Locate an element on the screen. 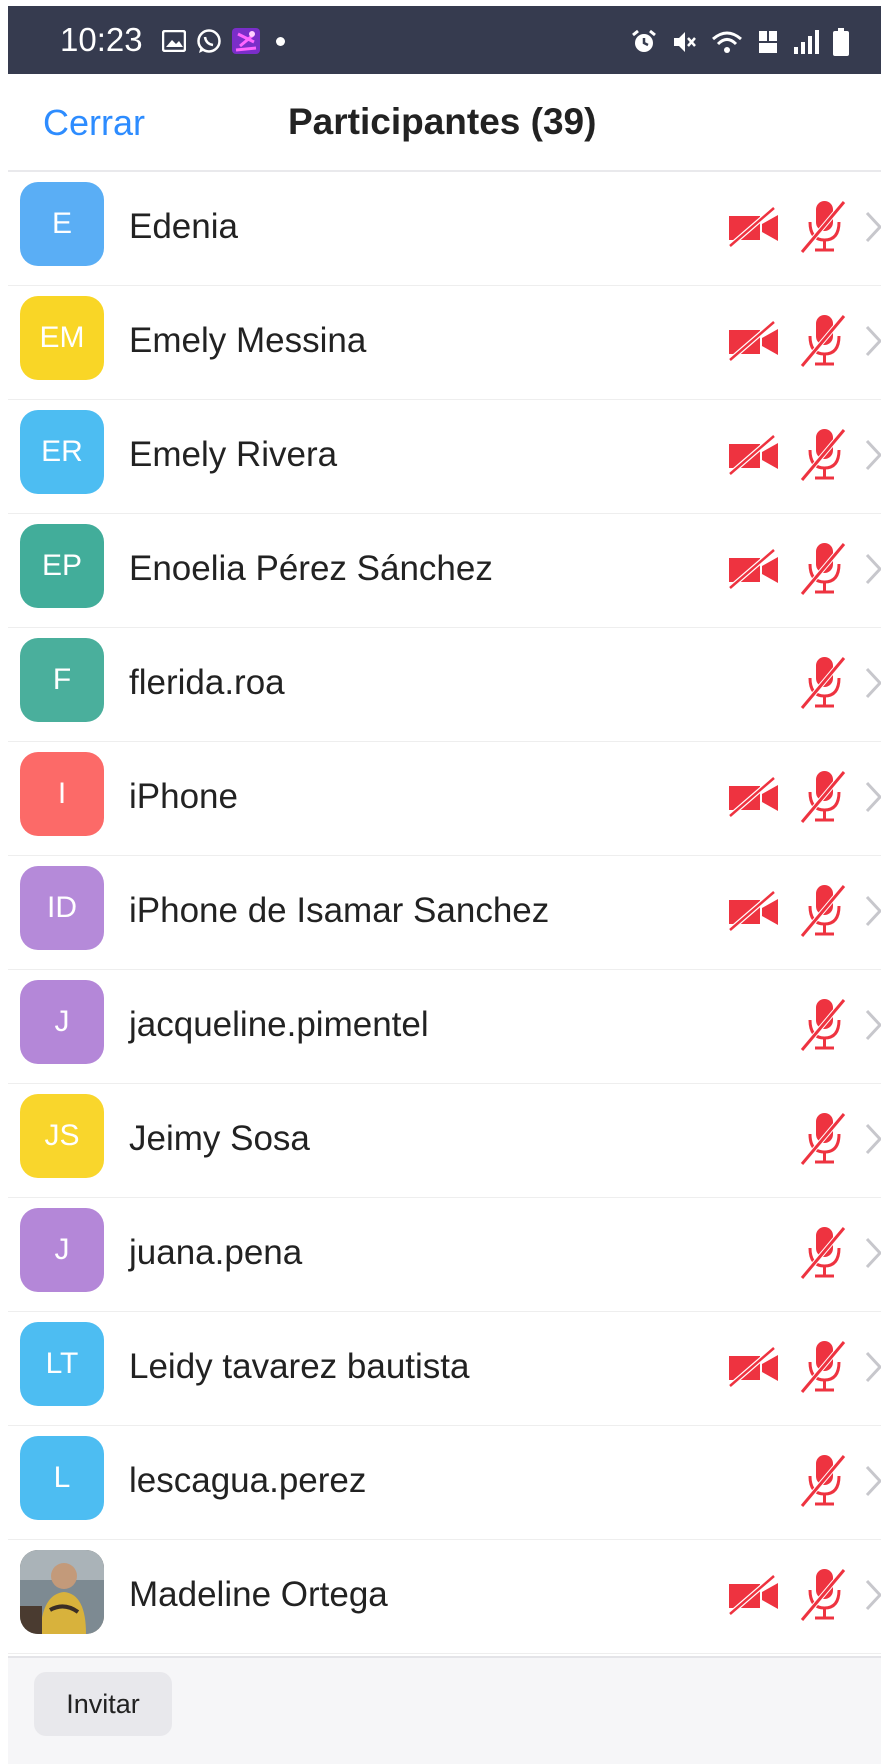 This screenshot has height=1764, width=881. gallery-icon is located at coordinates (174, 41).